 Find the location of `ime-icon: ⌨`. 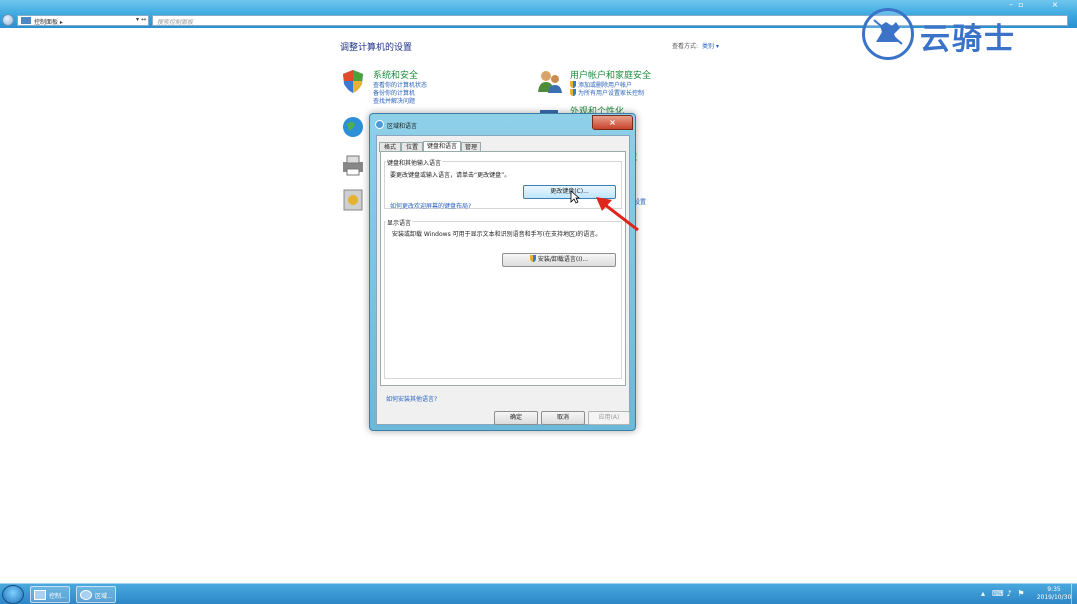

ime-icon: ⌨ is located at coordinates (998, 594).